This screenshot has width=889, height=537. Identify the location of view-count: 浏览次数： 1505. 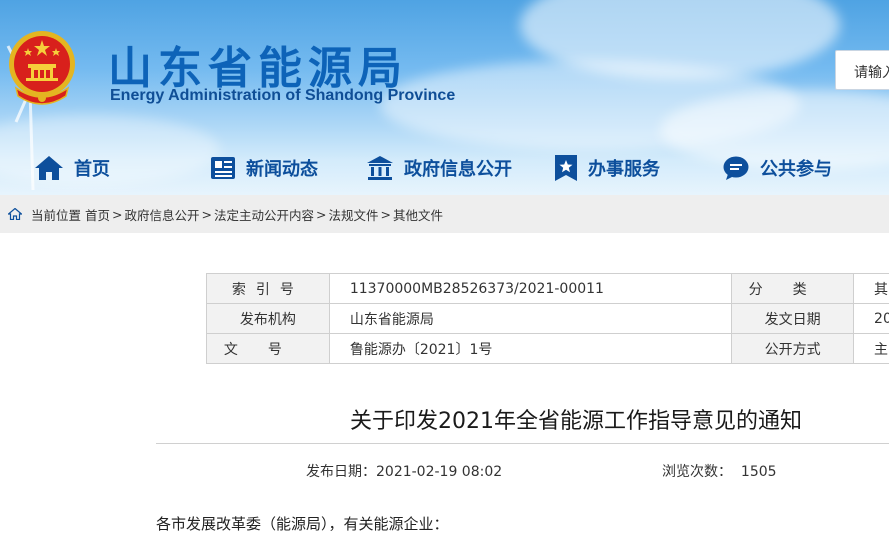
(719, 471).